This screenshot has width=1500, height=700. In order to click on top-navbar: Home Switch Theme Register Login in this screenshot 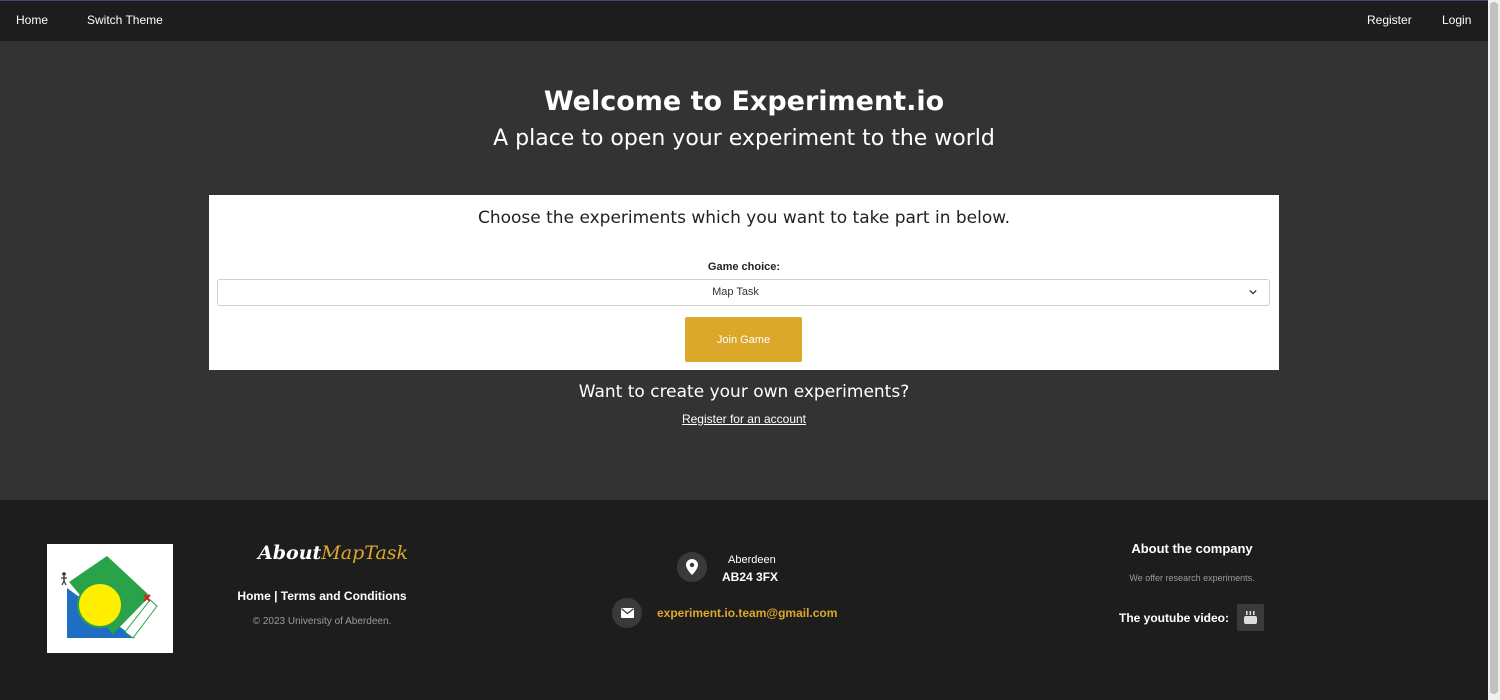, I will do `click(744, 20)`.